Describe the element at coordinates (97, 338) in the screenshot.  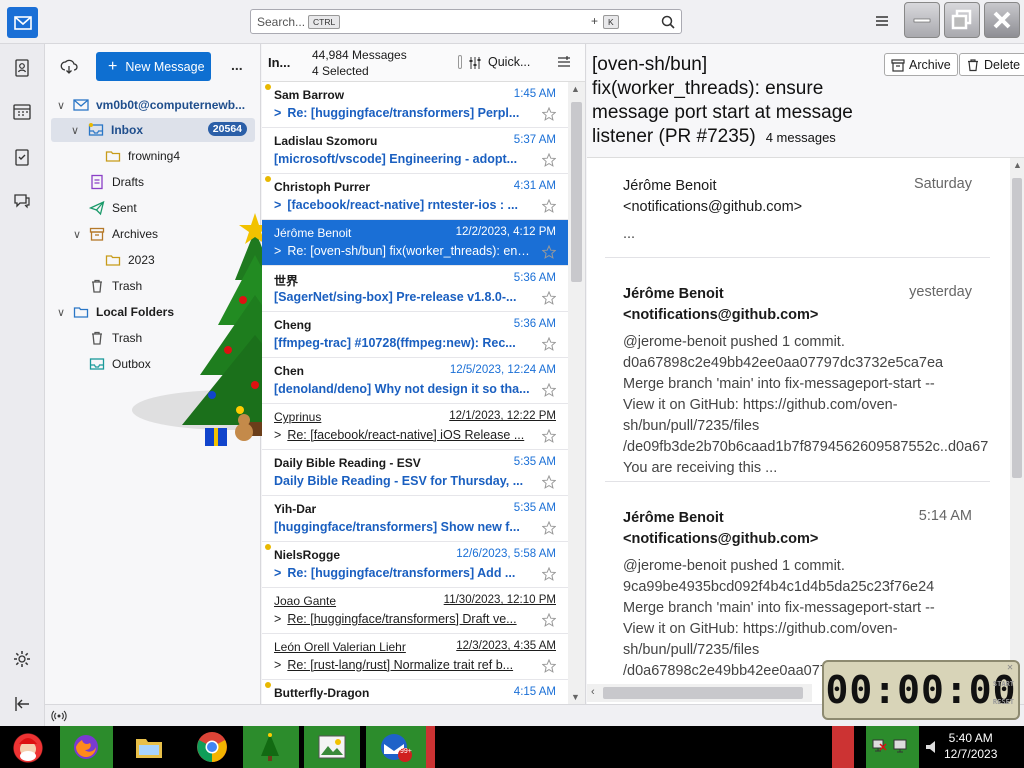
I see `trash-icon` at that location.